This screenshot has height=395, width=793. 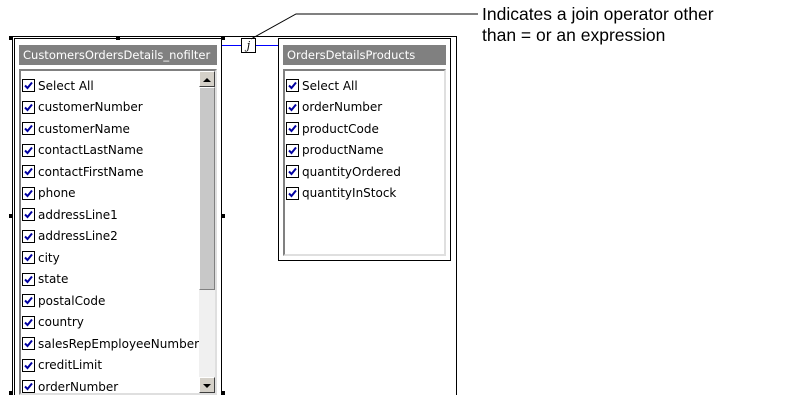 What do you see at coordinates (223, 393) in the screenshot?
I see `resize-handle-bottom-right` at bounding box center [223, 393].